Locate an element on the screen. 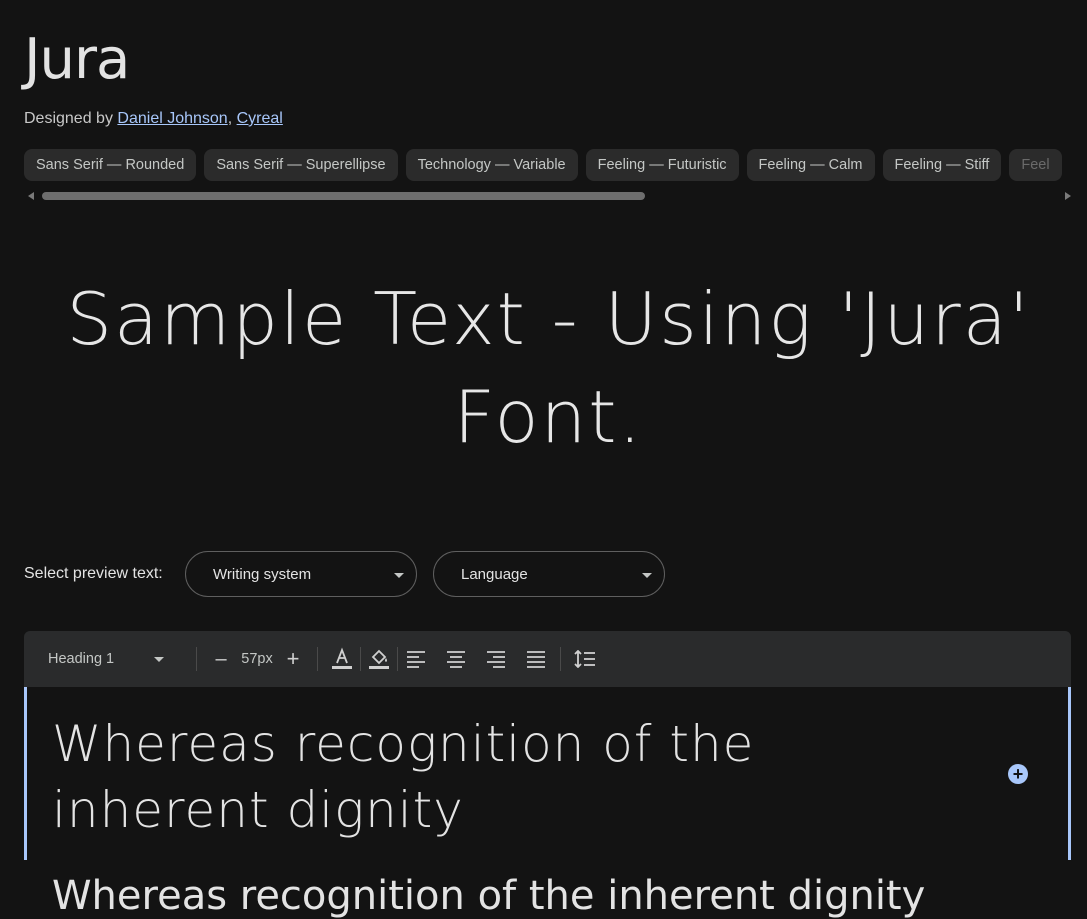 The height and width of the screenshot is (919, 1087). font-title: Jura is located at coordinates (77, 59).